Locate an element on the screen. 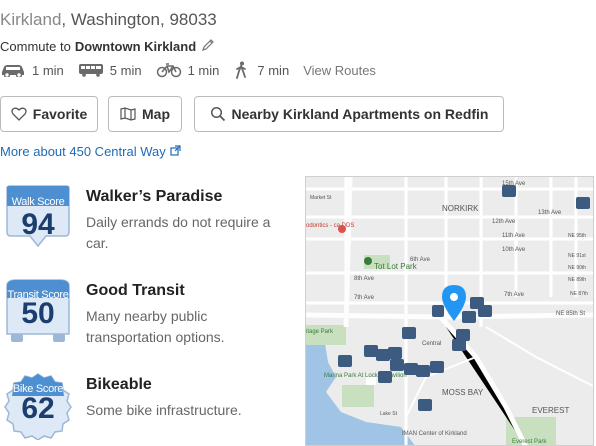 The width and height of the screenshot is (596, 446). map-label-ne91: NE 91st is located at coordinates (577, 256).